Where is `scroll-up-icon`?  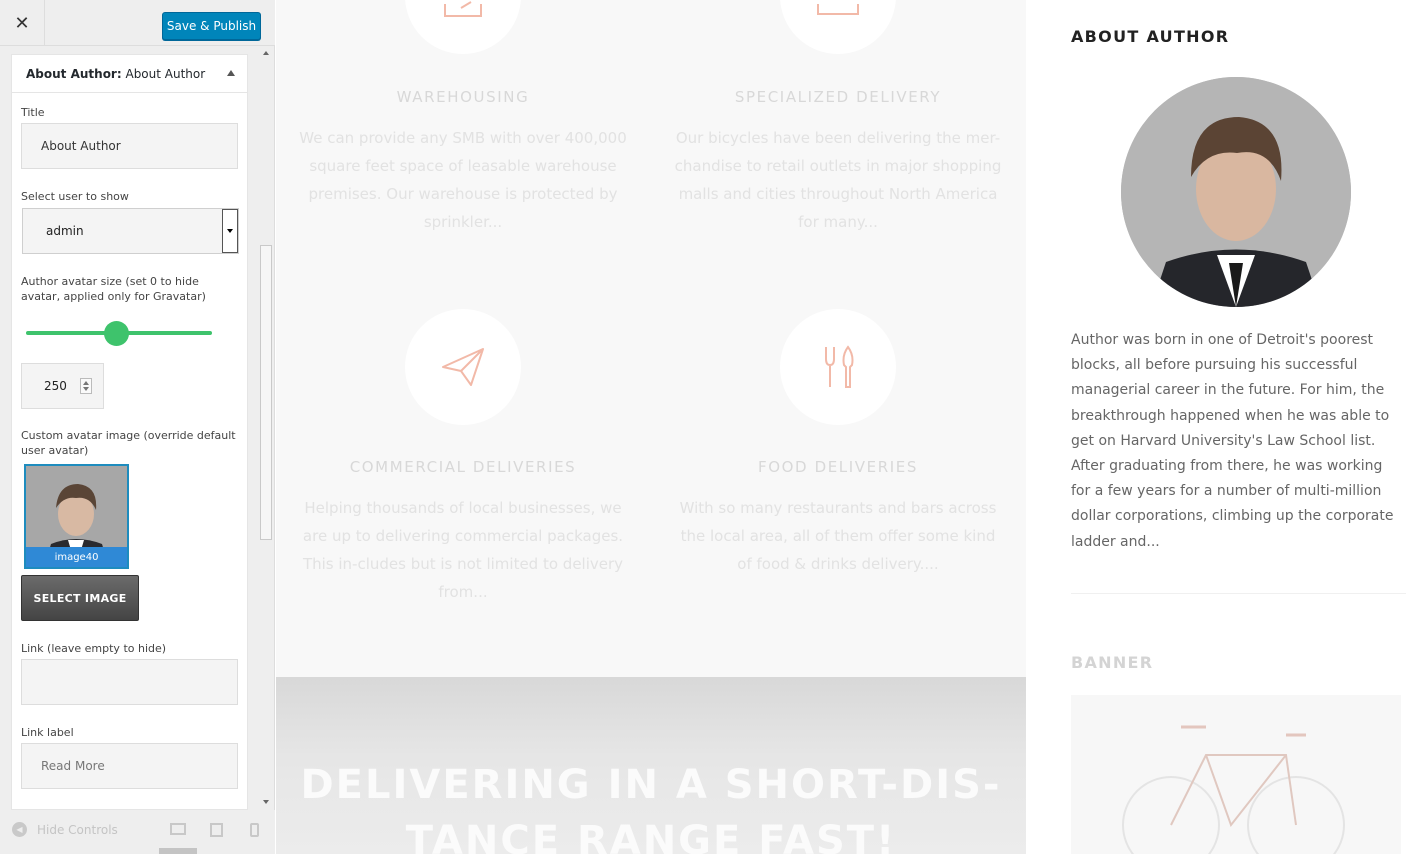
scroll-up-icon is located at coordinates (266, 53).